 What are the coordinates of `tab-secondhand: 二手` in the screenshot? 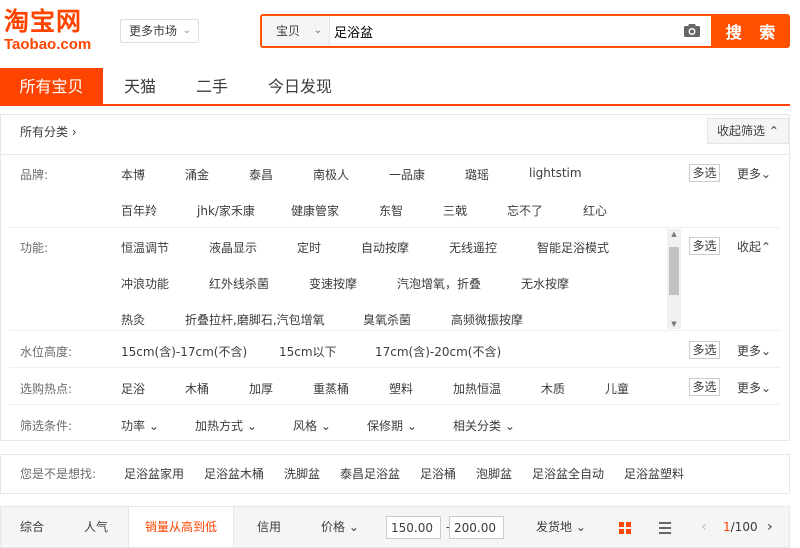 It's located at (212, 86).